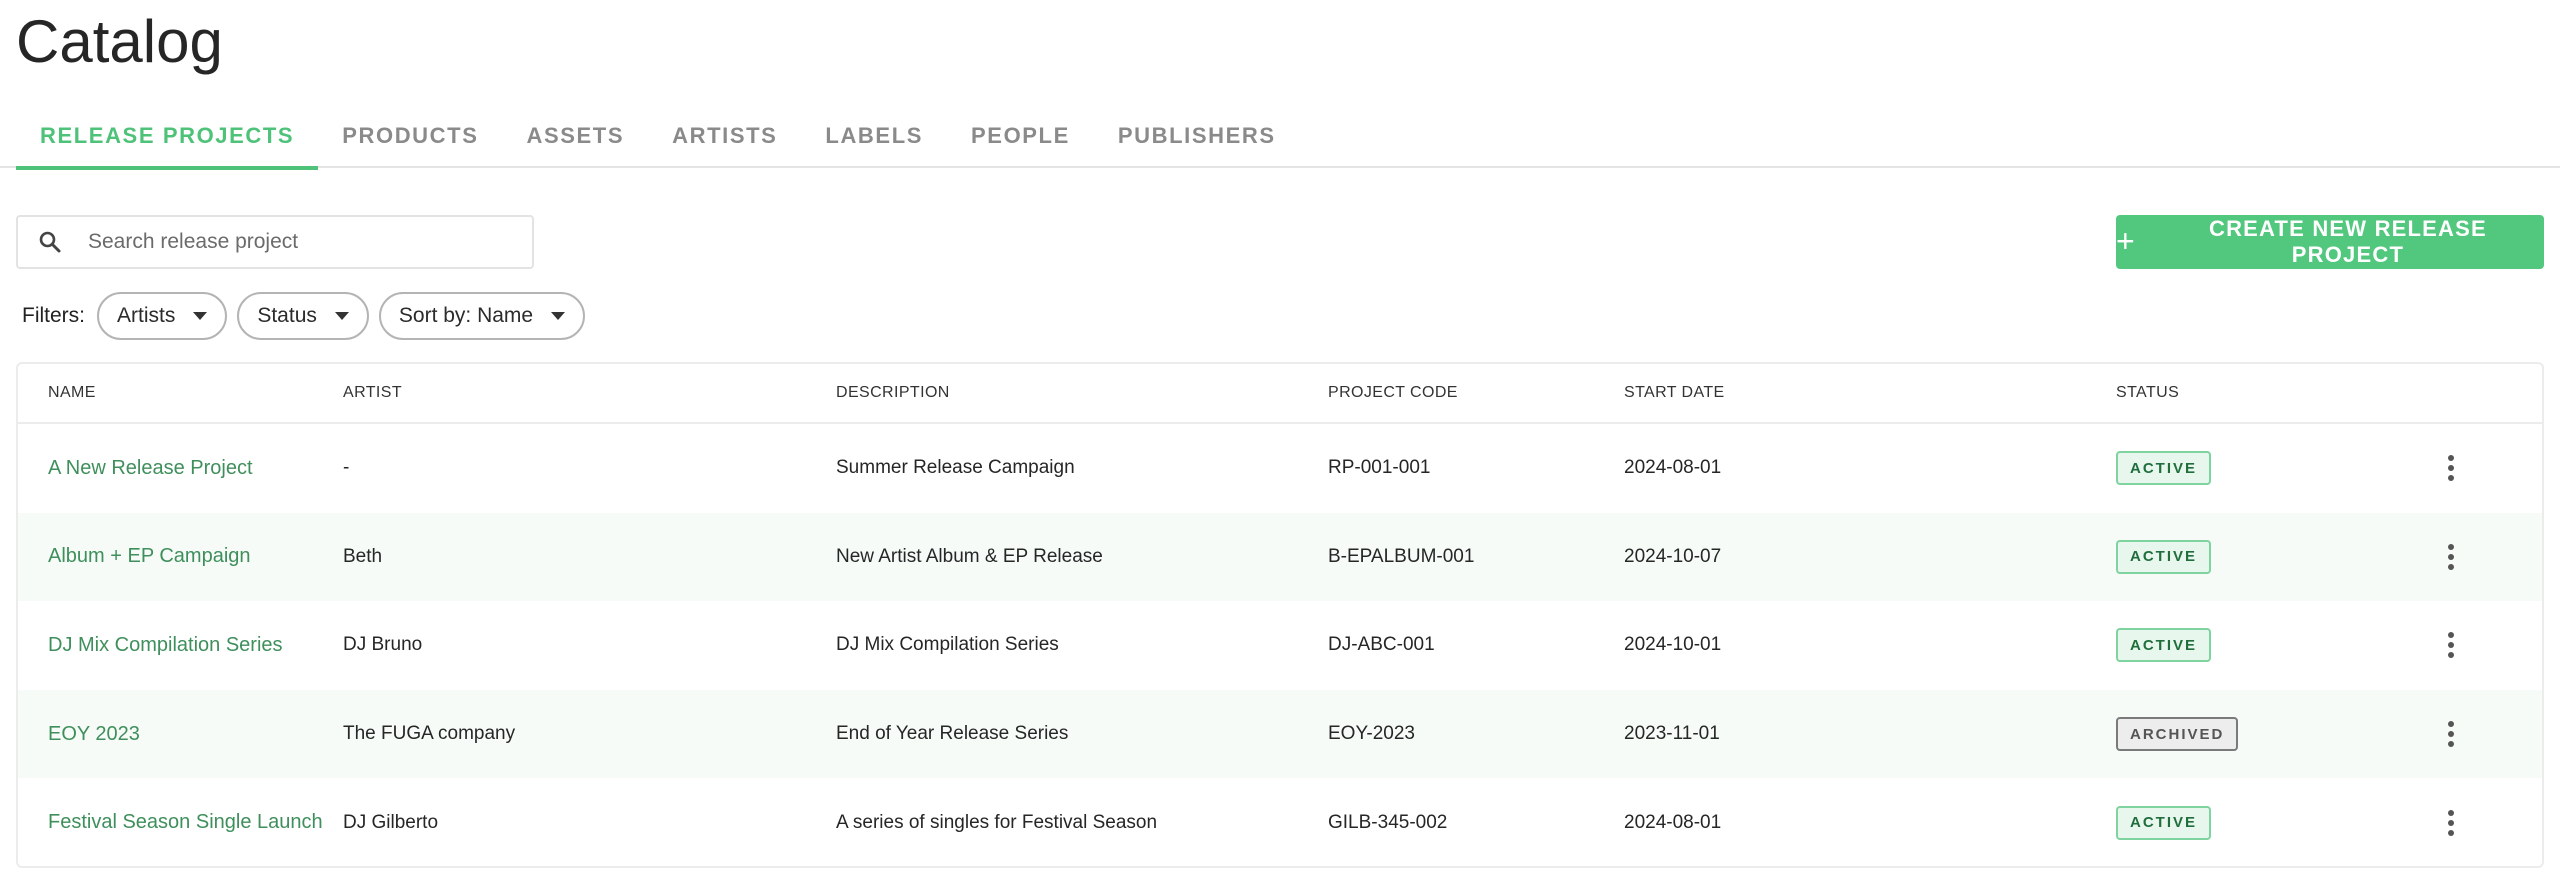 The height and width of the screenshot is (882, 2560). I want to click on search-box, so click(275, 242).